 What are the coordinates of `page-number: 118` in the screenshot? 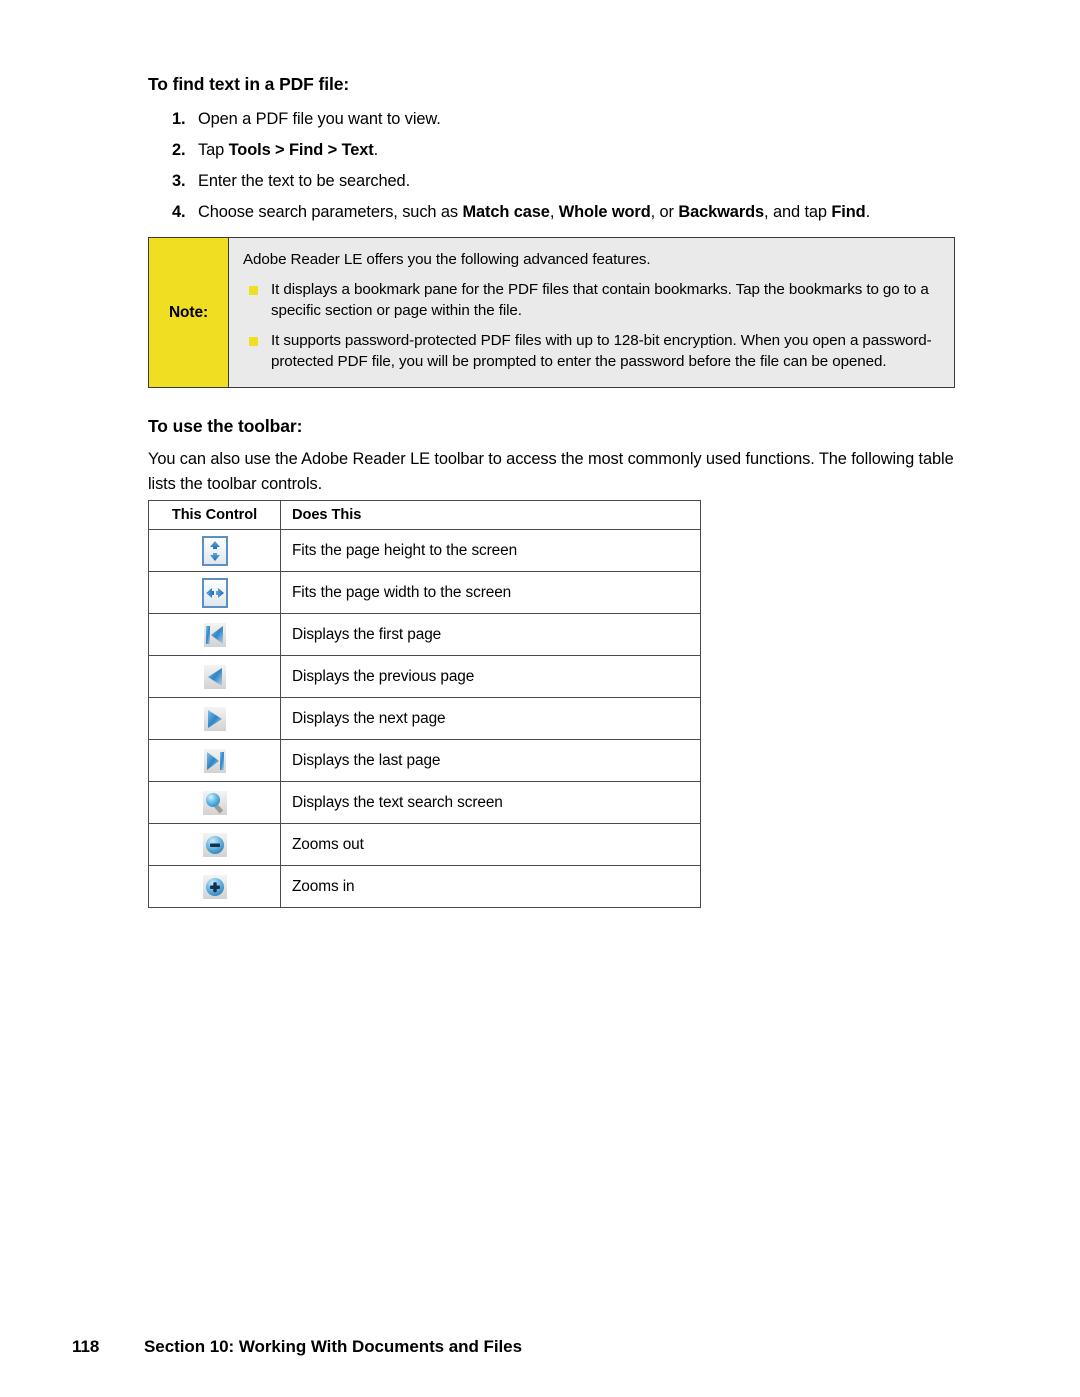 It's located at (86, 1346).